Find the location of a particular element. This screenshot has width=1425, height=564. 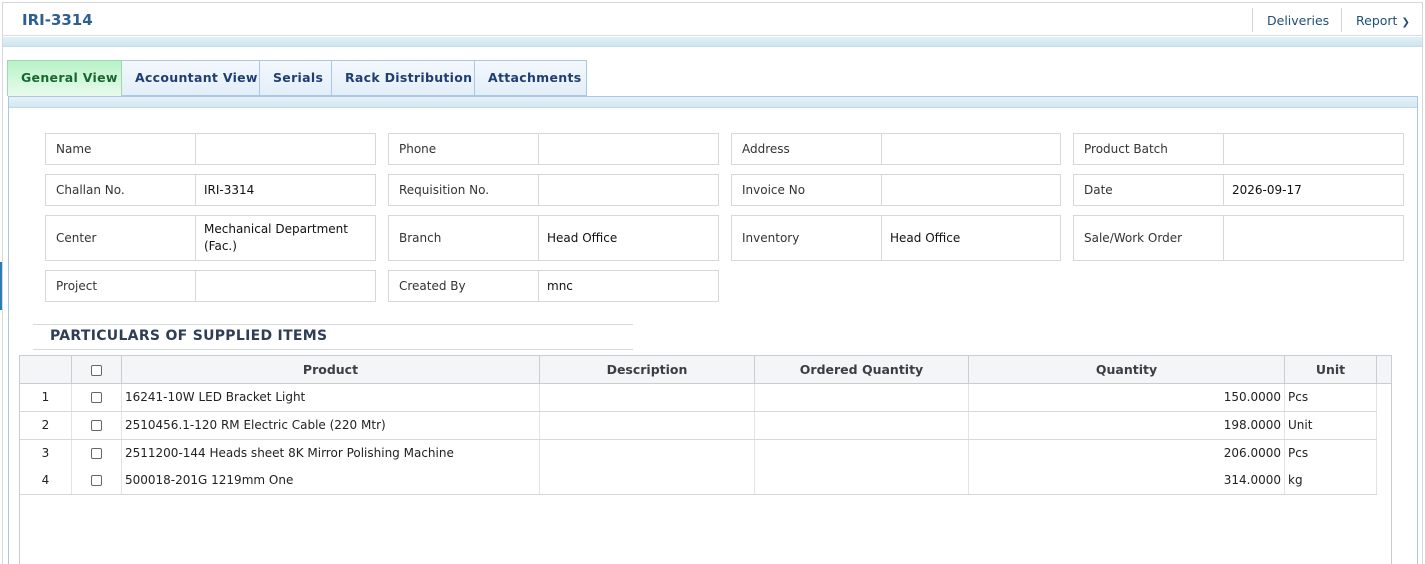

select-all-checkbox is located at coordinates (96, 370).